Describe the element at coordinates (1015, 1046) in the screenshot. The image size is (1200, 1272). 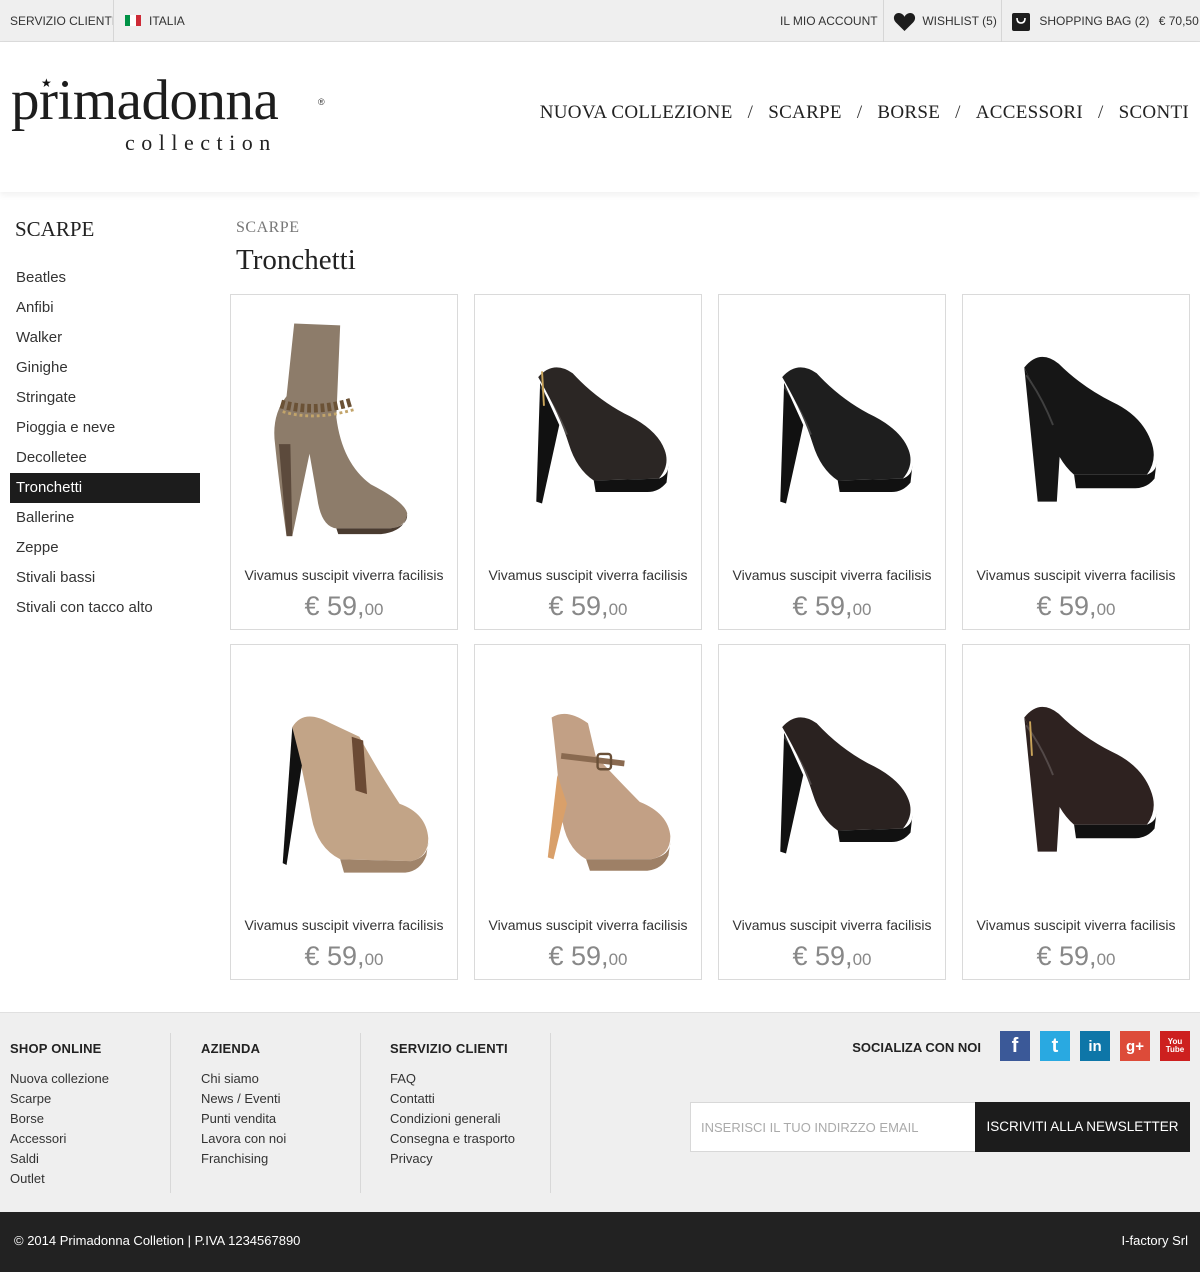
I see `facebook-icon: f` at that location.